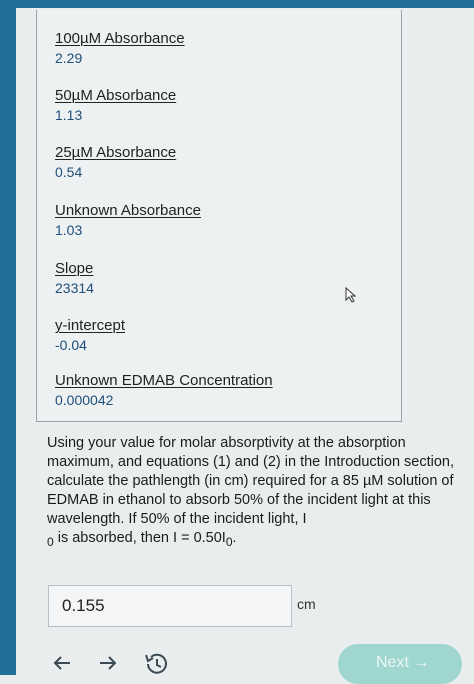 Image resolution: width=474 pixels, height=684 pixels. Describe the element at coordinates (351, 295) in the screenshot. I see `mouse-cursor-icon` at that location.